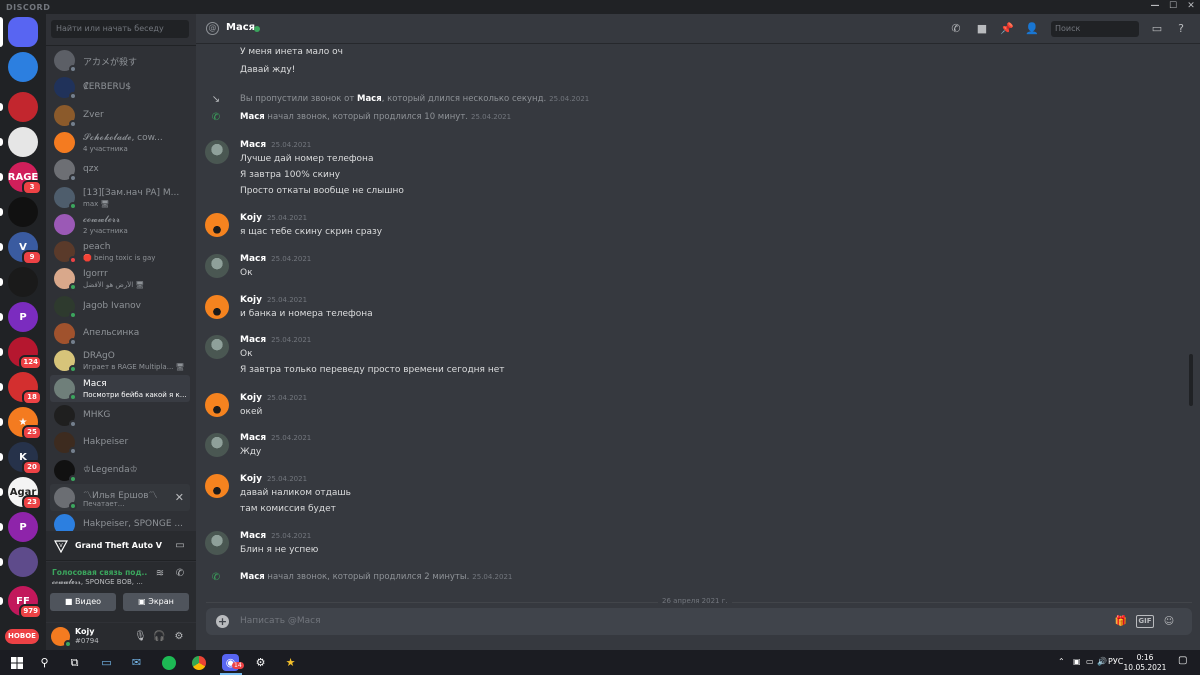 This screenshot has height=675, width=1200. I want to click on pinned-messages-icon: 📌, so click(1007, 29).